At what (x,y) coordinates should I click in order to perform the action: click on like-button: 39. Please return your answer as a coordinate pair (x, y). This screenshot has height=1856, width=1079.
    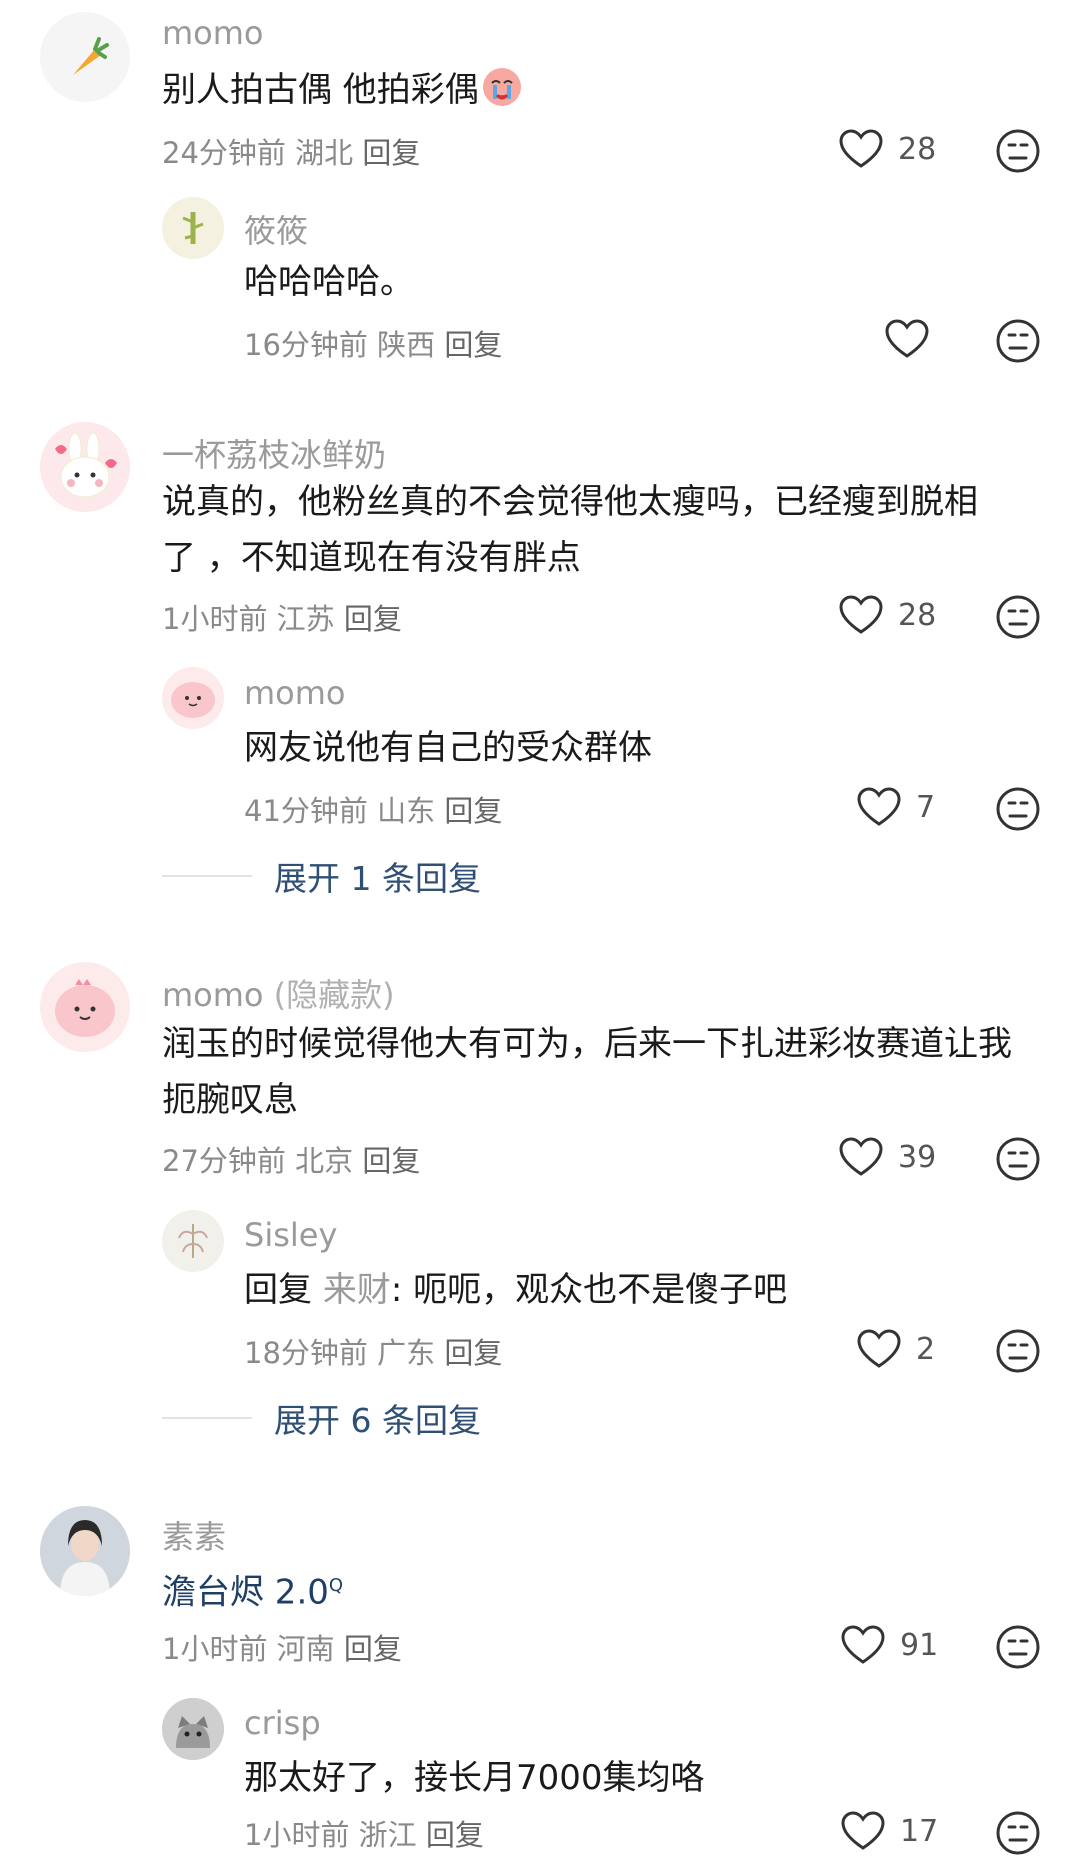
    Looking at the image, I should click on (887, 1157).